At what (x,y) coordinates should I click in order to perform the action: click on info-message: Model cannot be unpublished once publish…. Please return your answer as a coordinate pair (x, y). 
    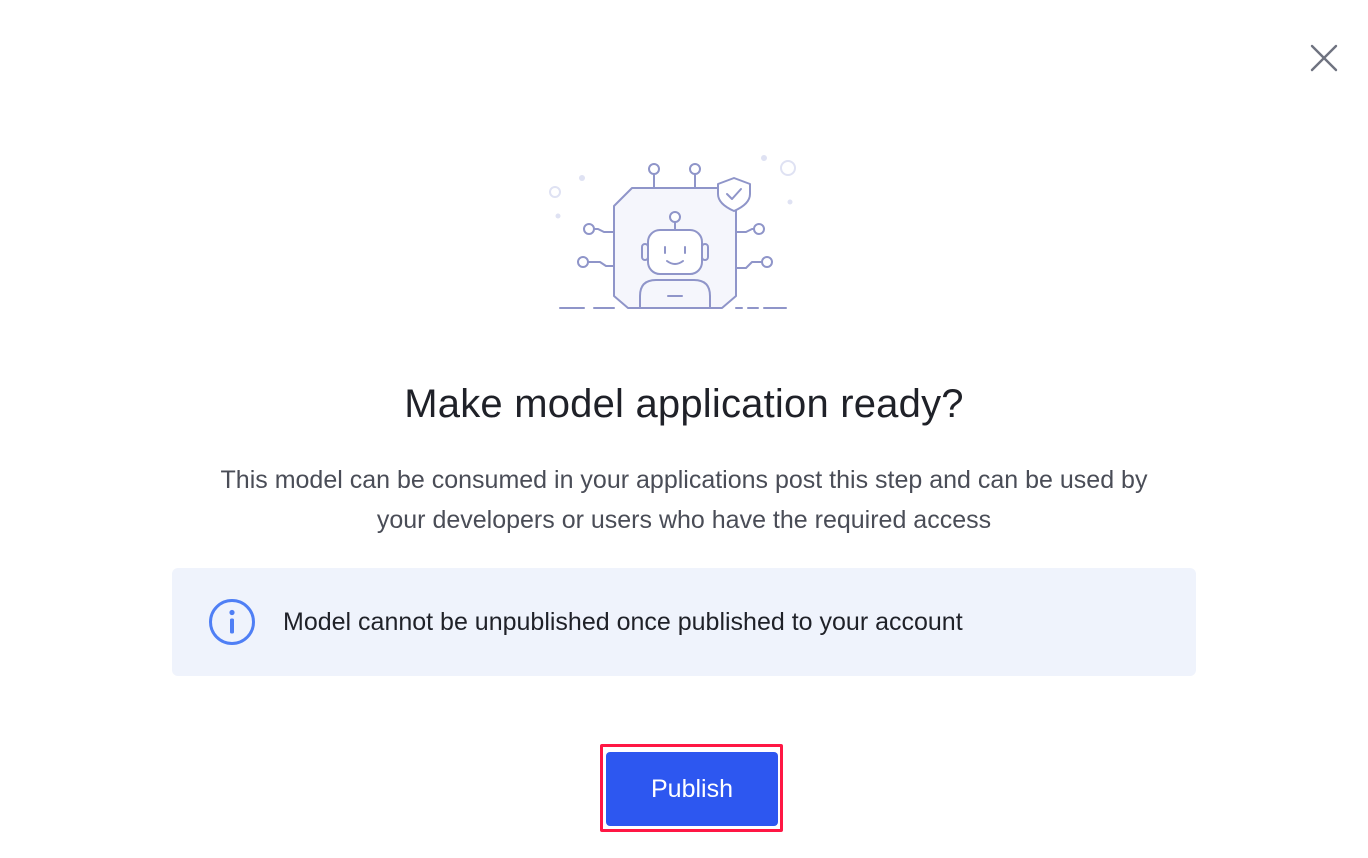
    Looking at the image, I should click on (623, 621).